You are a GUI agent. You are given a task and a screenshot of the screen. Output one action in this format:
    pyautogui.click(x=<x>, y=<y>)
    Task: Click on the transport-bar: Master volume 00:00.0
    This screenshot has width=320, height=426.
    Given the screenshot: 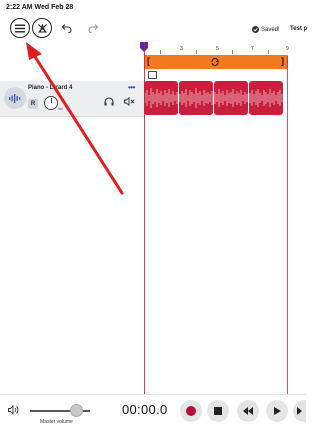 What is the action you would take?
    pyautogui.click(x=153, y=410)
    